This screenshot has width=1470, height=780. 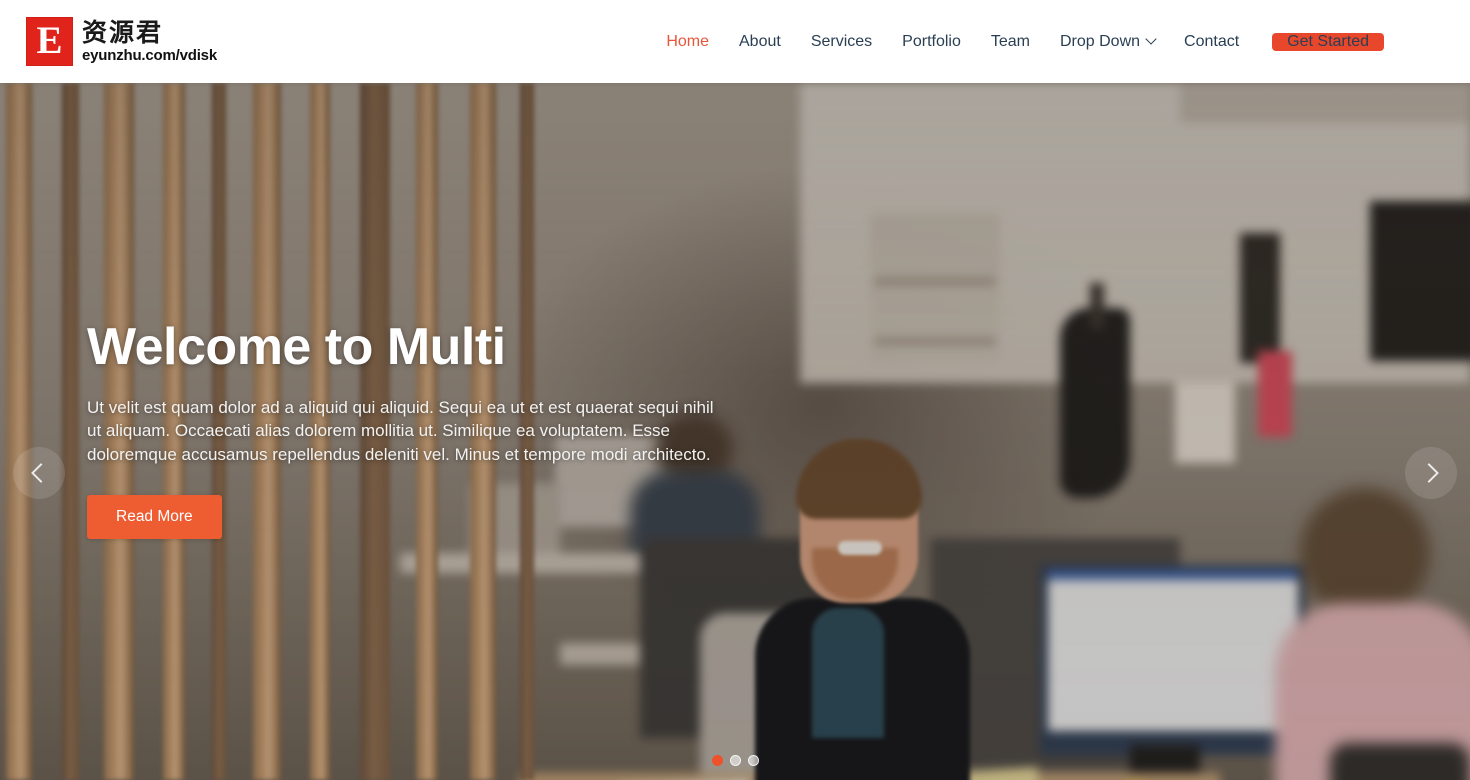 I want to click on brand-text: 资源君 eyunzhu.com/vdisk, so click(x=149, y=41).